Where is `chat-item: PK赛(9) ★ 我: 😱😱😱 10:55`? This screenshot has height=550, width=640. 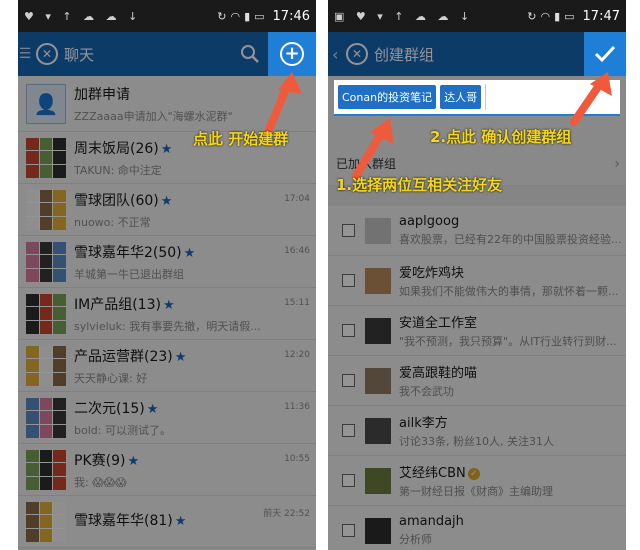
chat-item: PK赛(9) ★ 我: 😱😱😱 10:55 is located at coordinates (167, 470).